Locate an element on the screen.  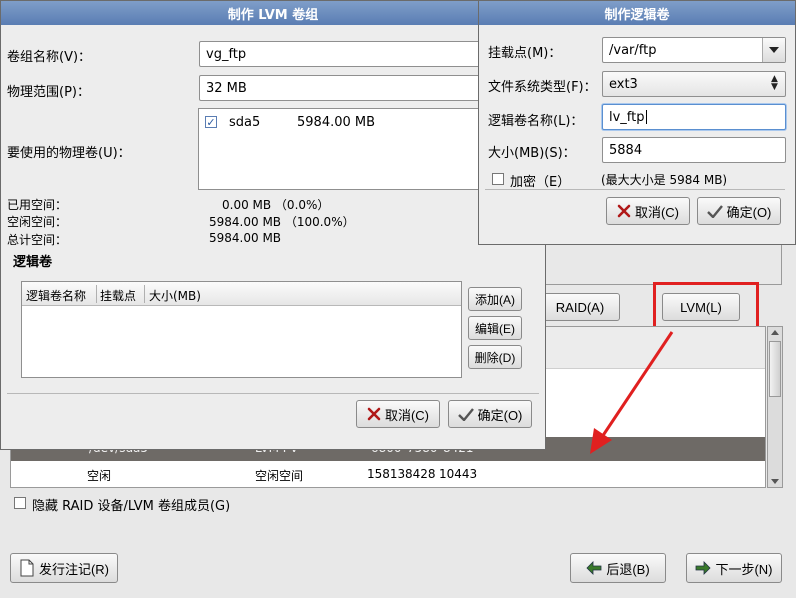
used-space-value: 0.00 MB （0.0%） is located at coordinates (276, 205).